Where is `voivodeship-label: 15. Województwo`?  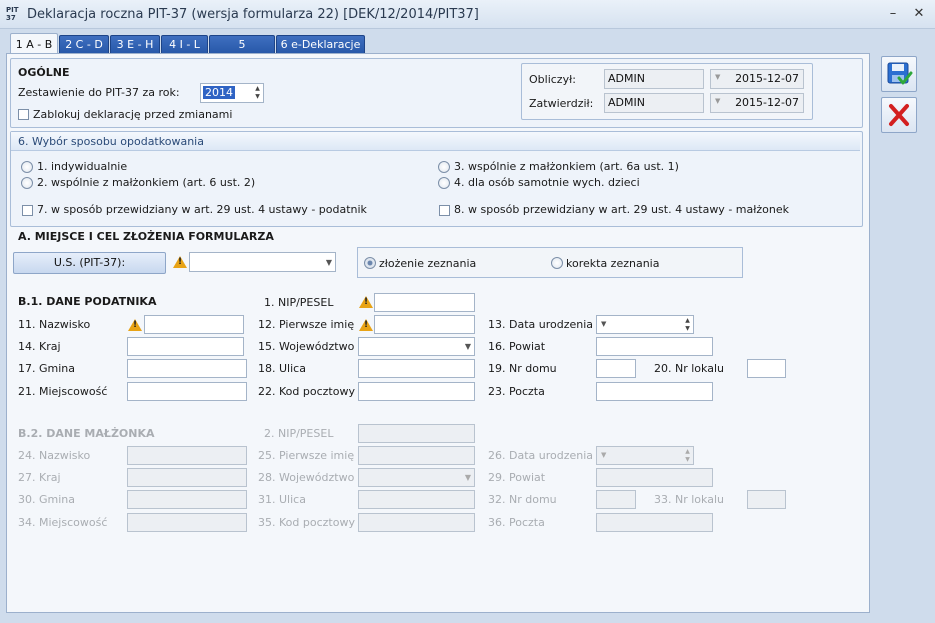
voivodeship-label: 15. Województwo is located at coordinates (306, 346).